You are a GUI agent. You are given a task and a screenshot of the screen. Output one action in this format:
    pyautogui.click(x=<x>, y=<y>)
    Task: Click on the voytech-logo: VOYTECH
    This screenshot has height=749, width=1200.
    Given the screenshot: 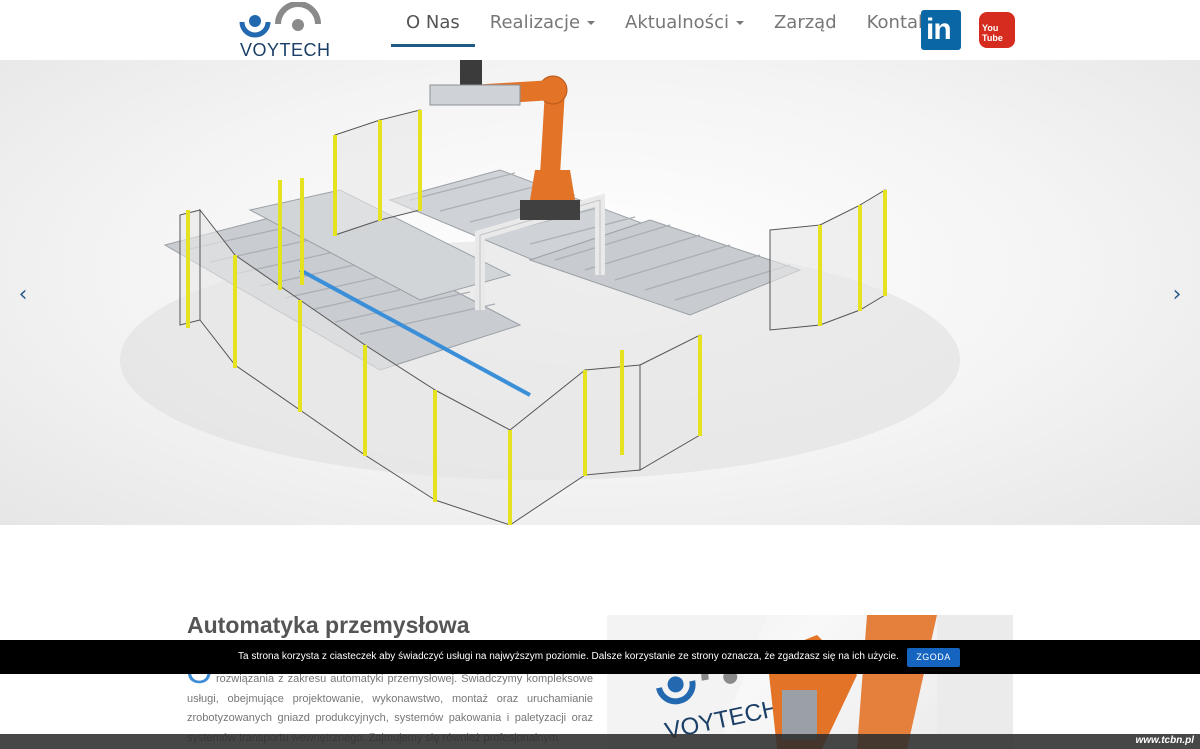 What is the action you would take?
    pyautogui.click(x=284, y=30)
    